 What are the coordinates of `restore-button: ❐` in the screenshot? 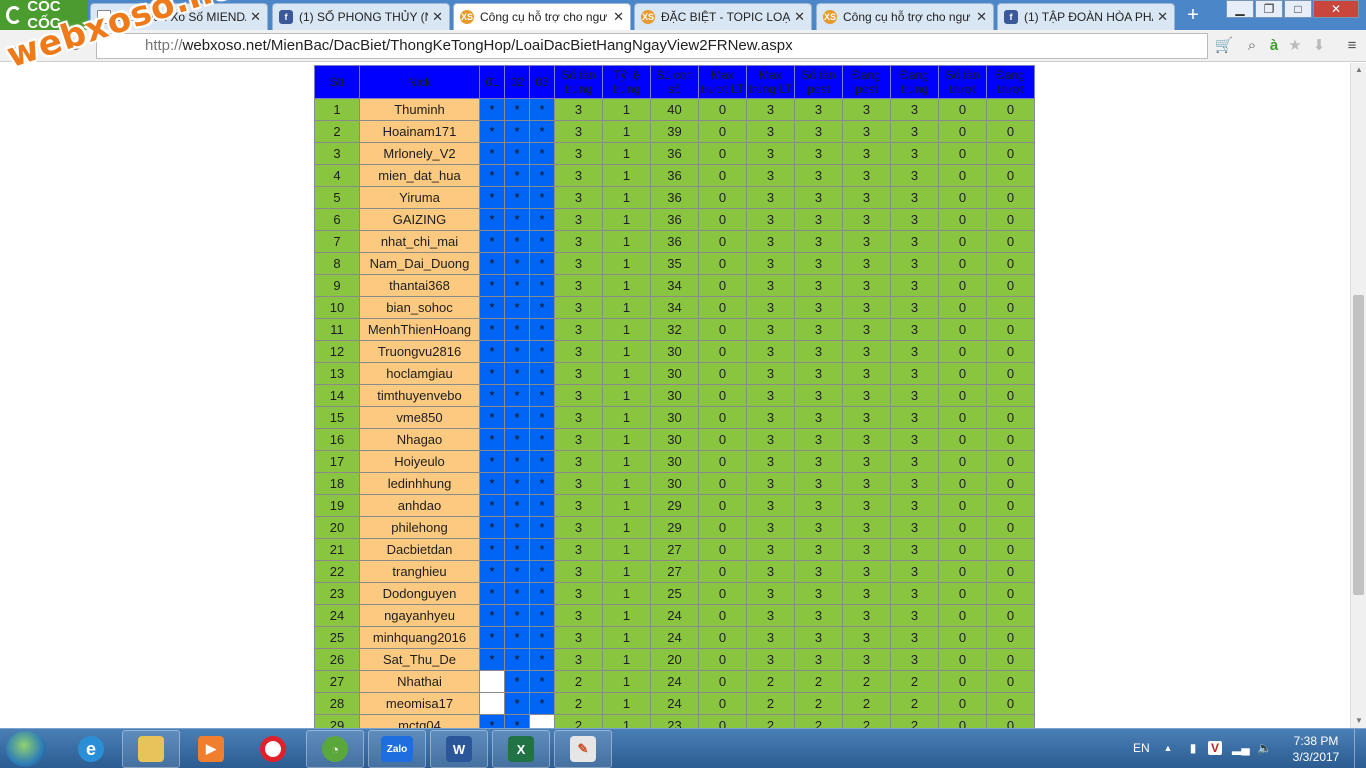 It's located at (1269, 9).